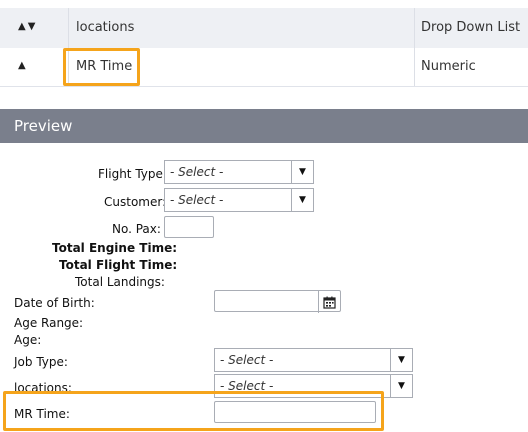 This screenshot has width=528, height=432. What do you see at coordinates (115, 248) in the screenshot?
I see `total-engine-time-label: Total Engine Time:` at bounding box center [115, 248].